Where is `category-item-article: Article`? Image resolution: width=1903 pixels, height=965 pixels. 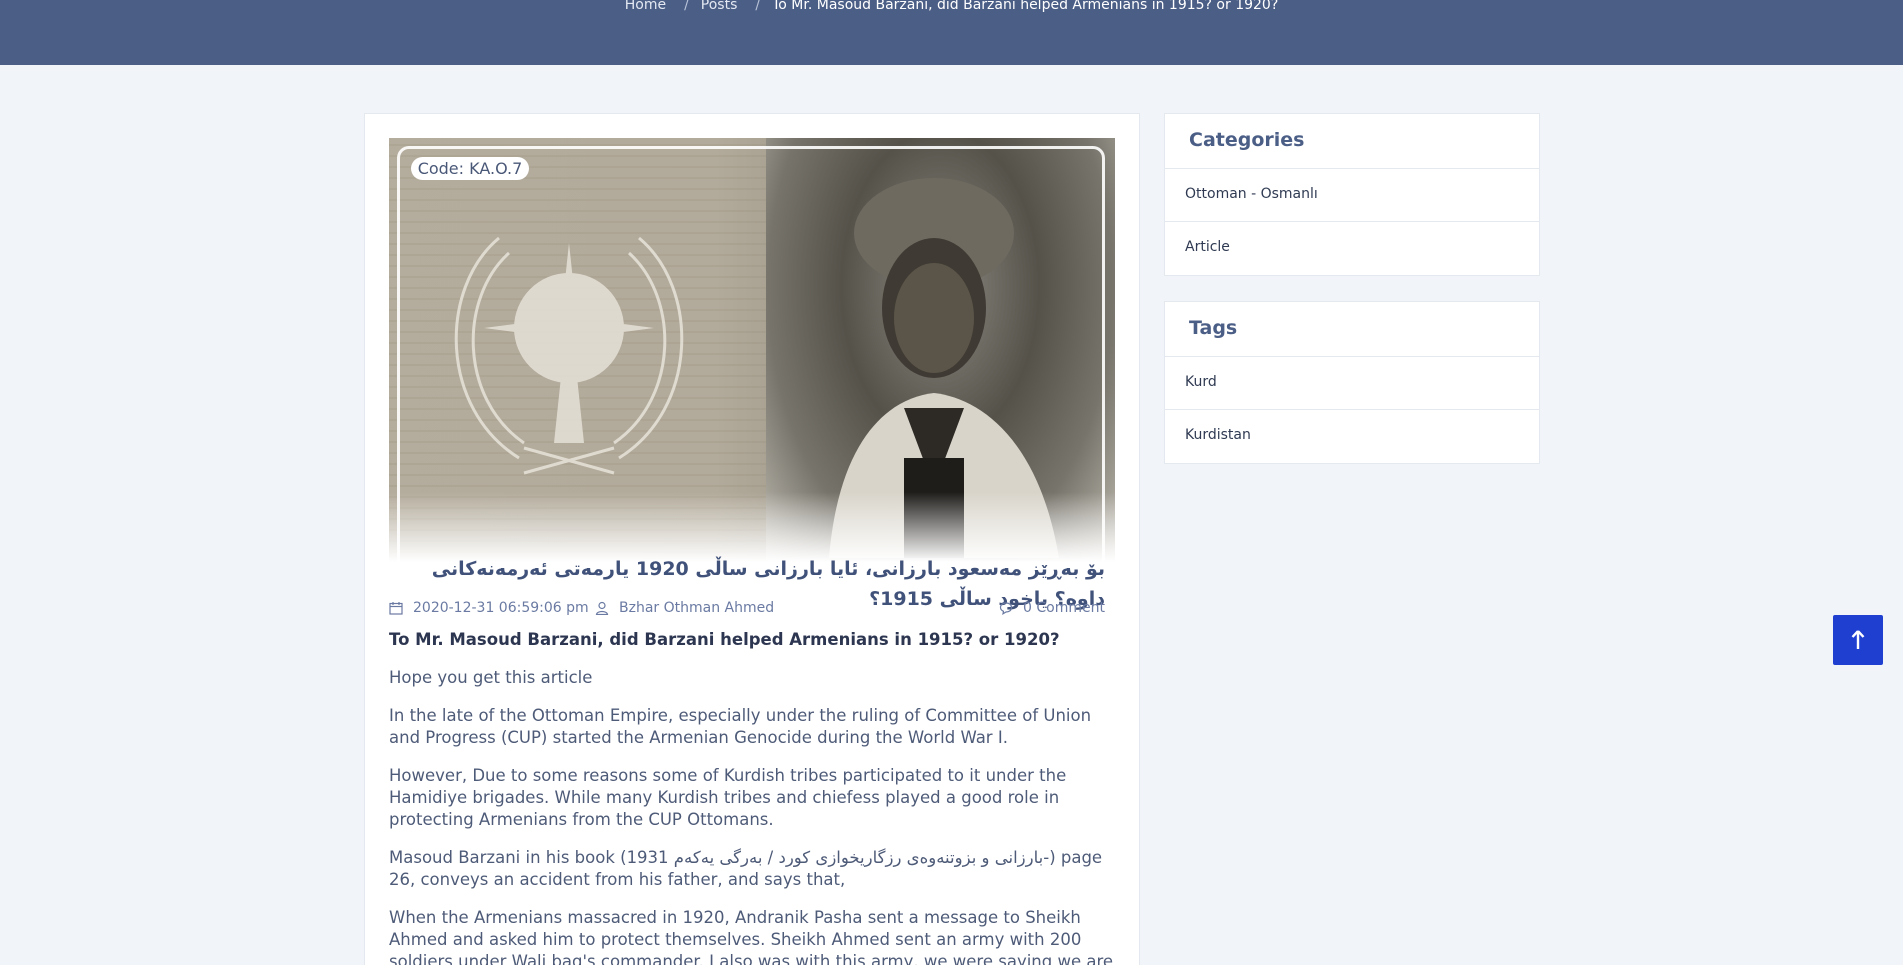
category-item-article: Article is located at coordinates (1352, 248).